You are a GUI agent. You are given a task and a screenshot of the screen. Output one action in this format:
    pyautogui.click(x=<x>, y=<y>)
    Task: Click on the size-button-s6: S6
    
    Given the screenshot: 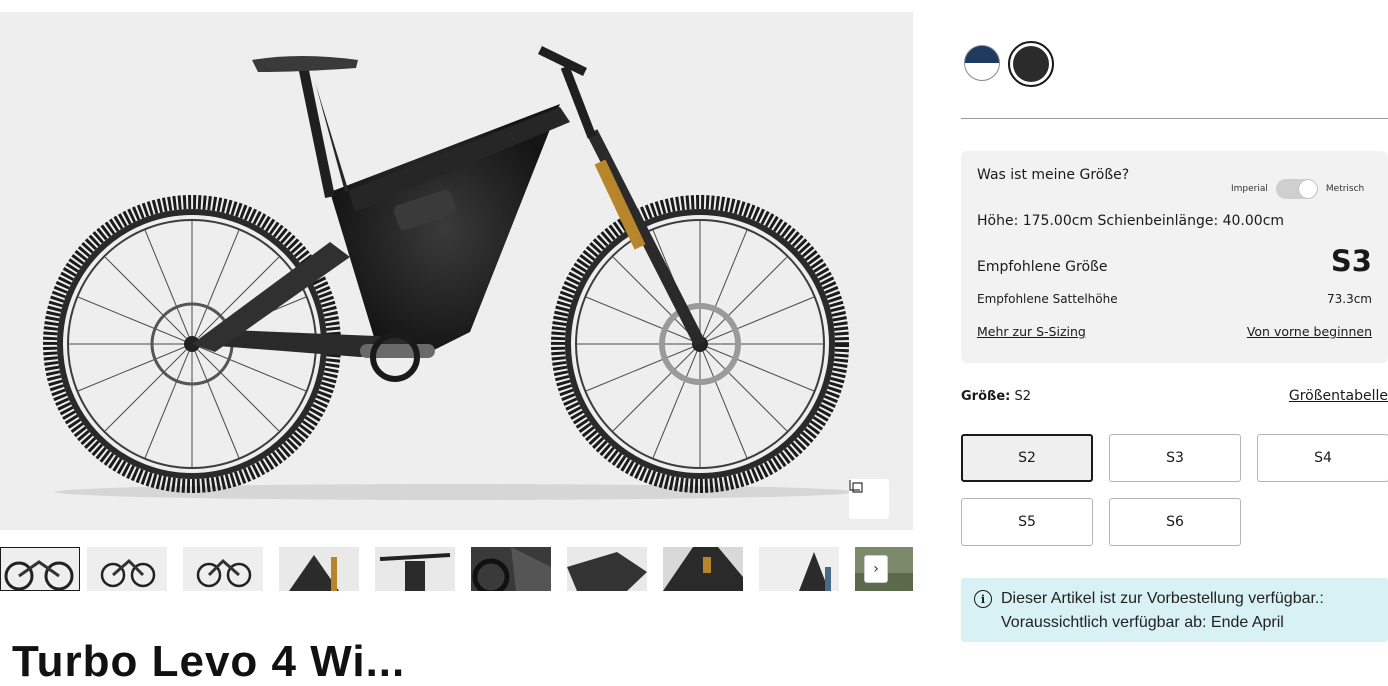 What is the action you would take?
    pyautogui.click(x=1175, y=522)
    